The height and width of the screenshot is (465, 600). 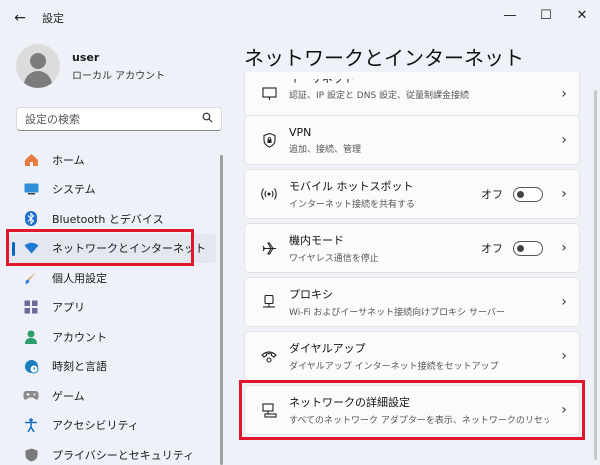 What do you see at coordinates (334, 259) in the screenshot?
I see `card-description: ワイヤレス通信を停止` at bounding box center [334, 259].